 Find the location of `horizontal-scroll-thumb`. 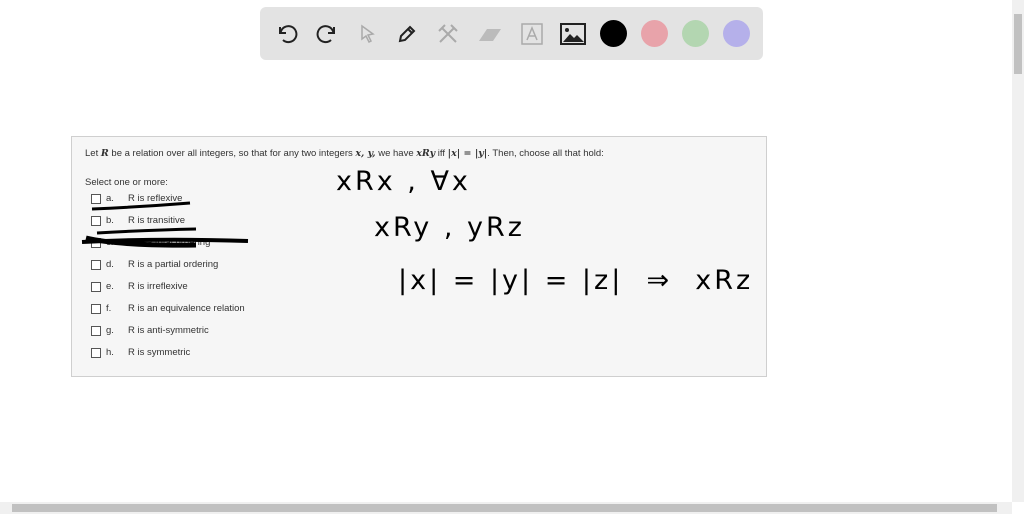

horizontal-scroll-thumb is located at coordinates (504, 508).